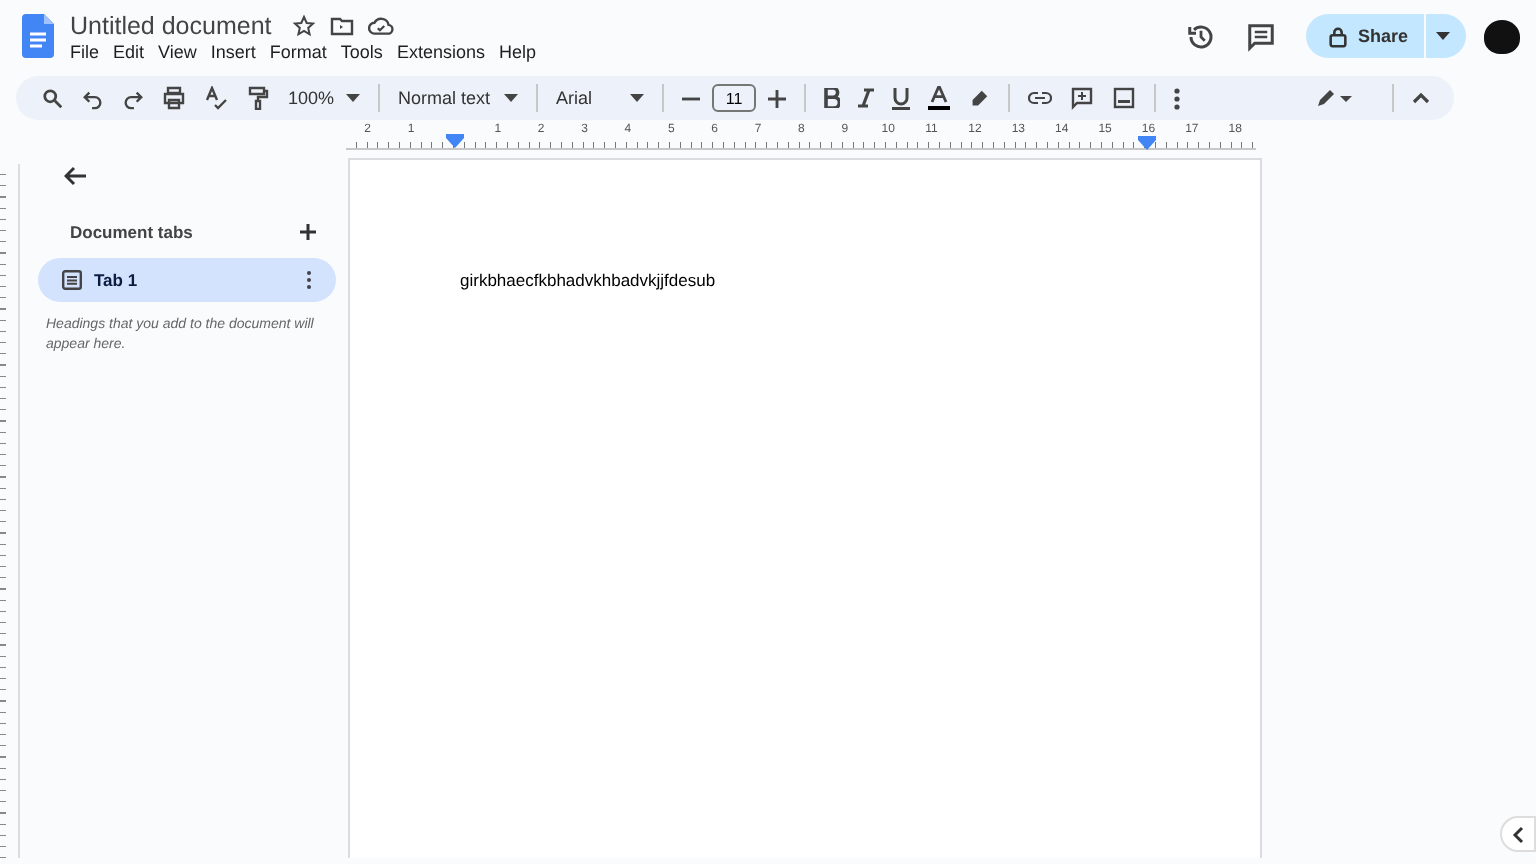 Image resolution: width=1536 pixels, height=864 pixels. Describe the element at coordinates (440, 51) in the screenshot. I see `menu-item: Extensions` at that location.